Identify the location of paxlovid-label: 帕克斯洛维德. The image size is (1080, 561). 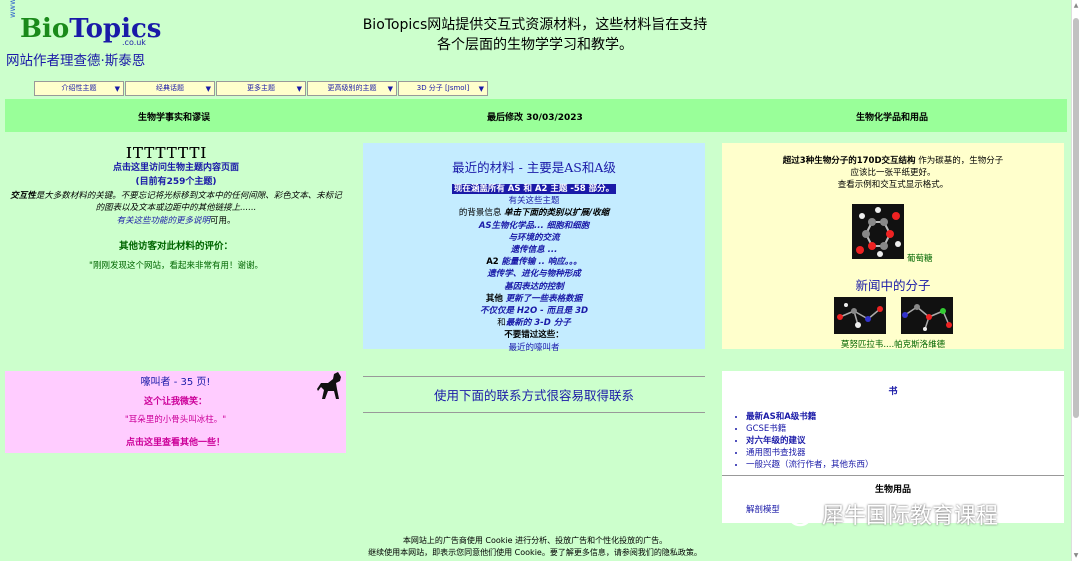
(919, 345).